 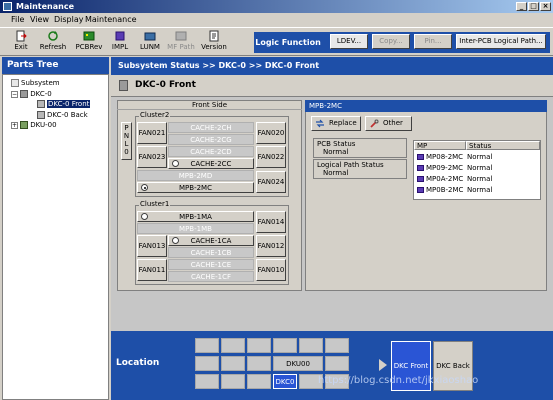 What do you see at coordinates (144, 187) in the screenshot?
I see `mpb-2mc-radio` at bounding box center [144, 187].